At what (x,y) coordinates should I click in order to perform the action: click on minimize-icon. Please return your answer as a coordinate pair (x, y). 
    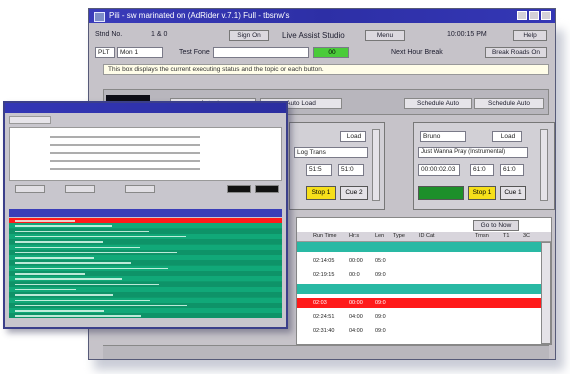
    Looking at the image, I should click on (522, 15).